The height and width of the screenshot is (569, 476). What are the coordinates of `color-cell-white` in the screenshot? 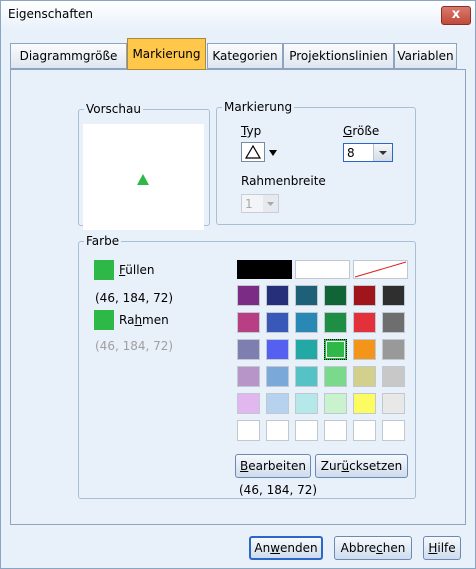 It's located at (322, 269).